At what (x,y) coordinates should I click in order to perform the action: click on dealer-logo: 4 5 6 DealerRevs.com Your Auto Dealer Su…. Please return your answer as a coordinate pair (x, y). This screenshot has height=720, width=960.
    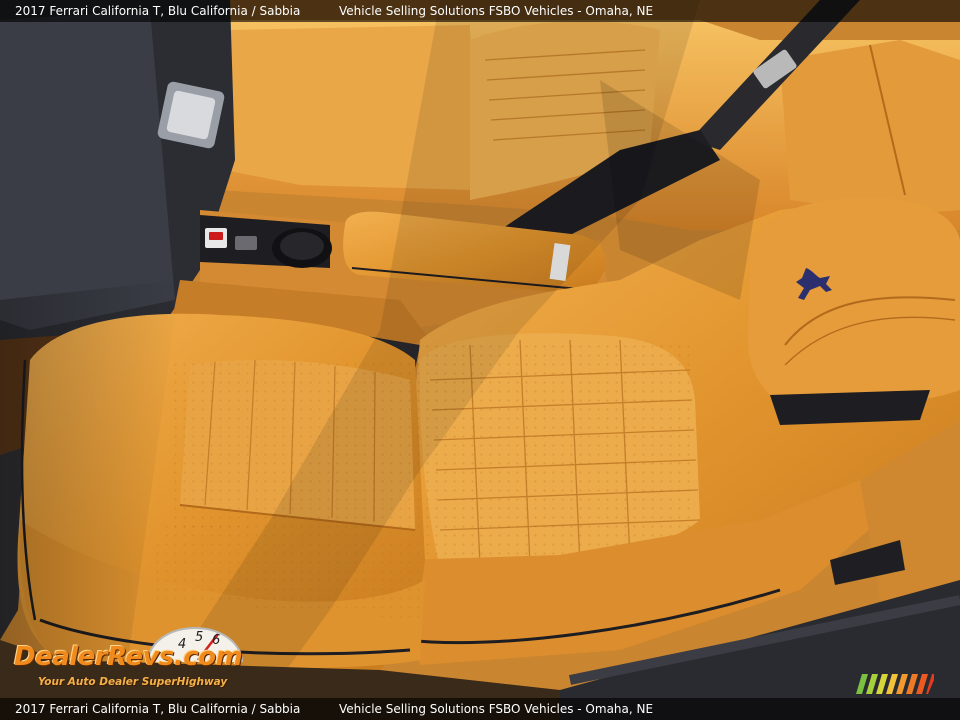
    Looking at the image, I should click on (137, 659).